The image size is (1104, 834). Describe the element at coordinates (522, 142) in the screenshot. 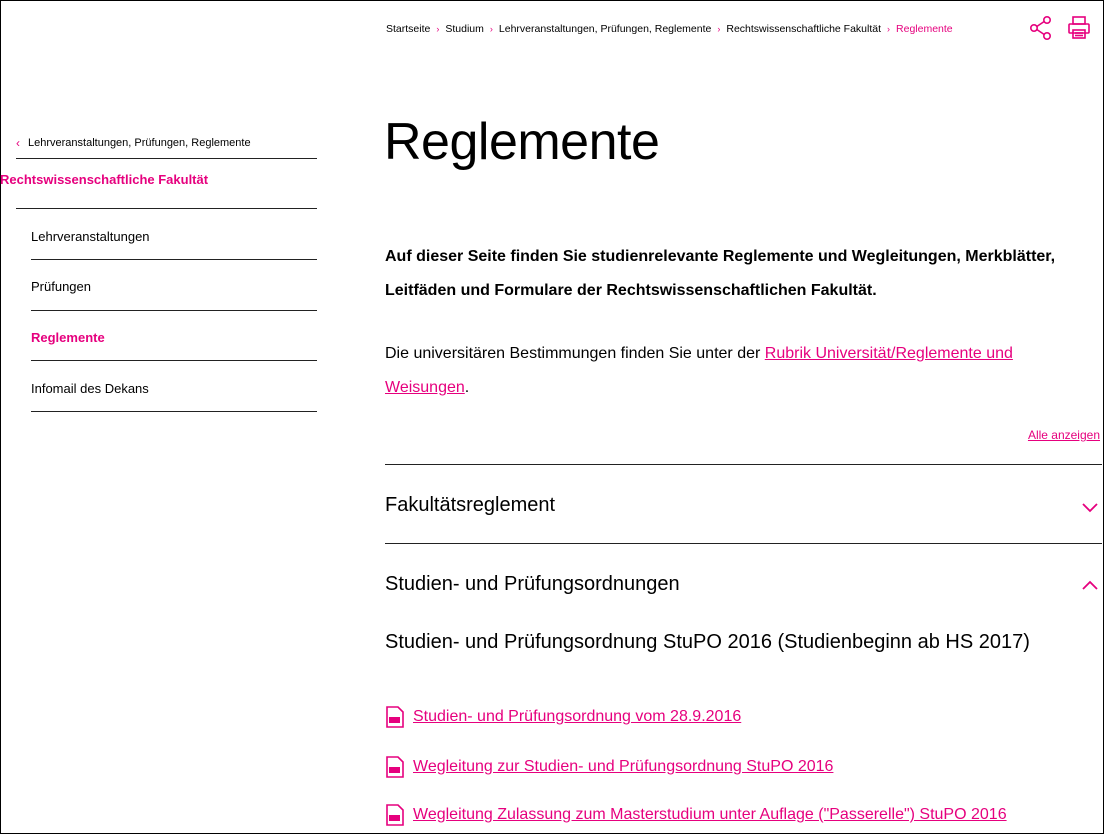

I see `page-title: Reglemente` at that location.